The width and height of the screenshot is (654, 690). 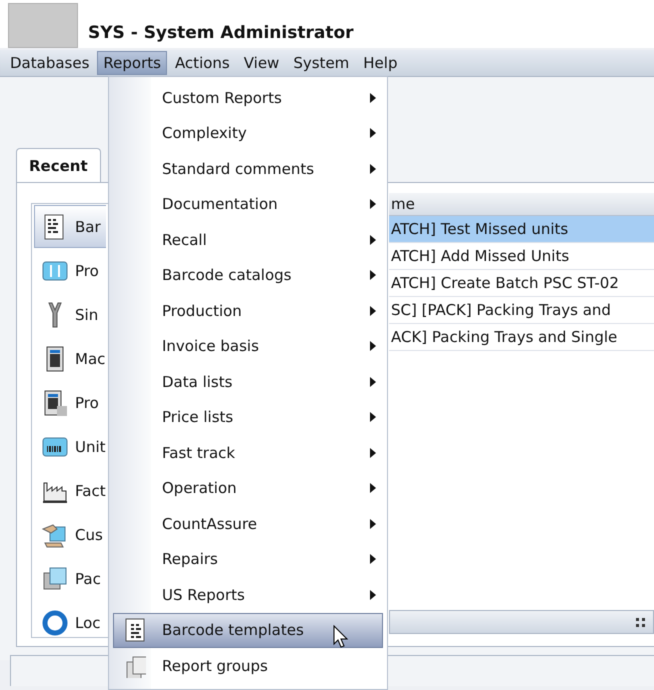 What do you see at coordinates (640, 622) in the screenshot?
I see `grip-icon` at bounding box center [640, 622].